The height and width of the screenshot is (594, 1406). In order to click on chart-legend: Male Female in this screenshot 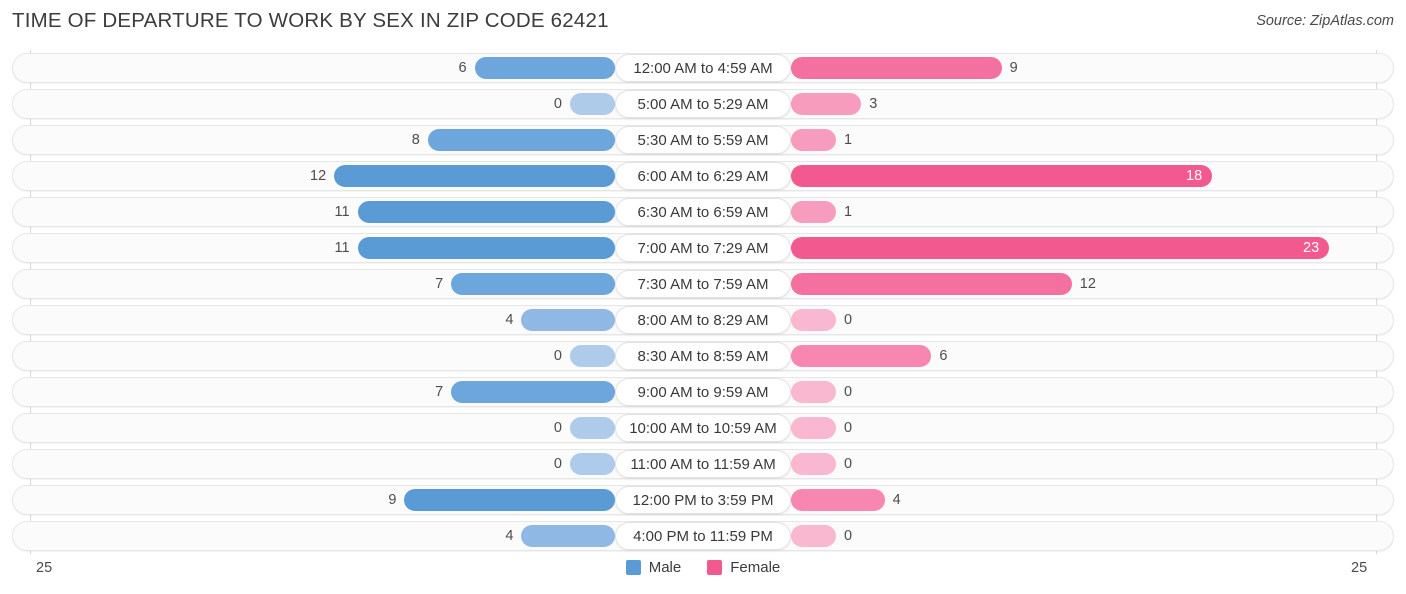, I will do `click(703, 567)`.